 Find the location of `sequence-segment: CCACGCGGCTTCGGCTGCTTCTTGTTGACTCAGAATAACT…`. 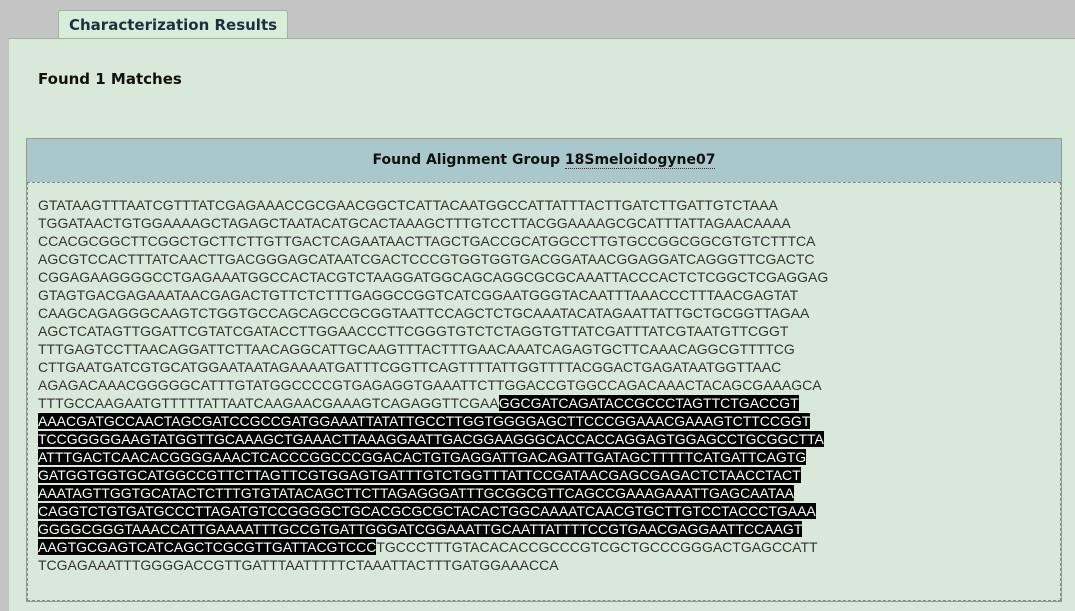

sequence-segment: CCACGCGGCTTCGGCTGCTTCTTGTTGACTCAGAATAACT… is located at coordinates (427, 241).